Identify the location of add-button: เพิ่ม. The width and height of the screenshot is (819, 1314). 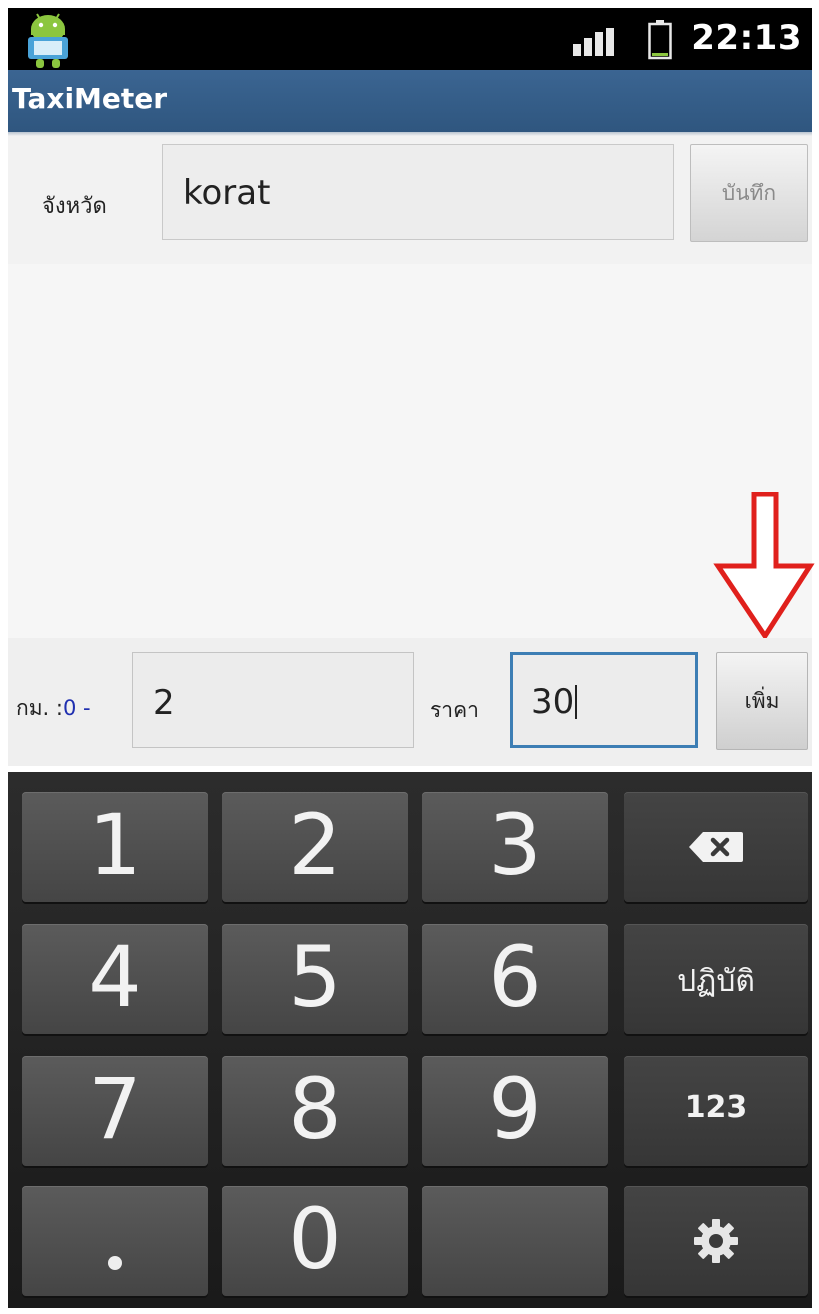
(762, 701).